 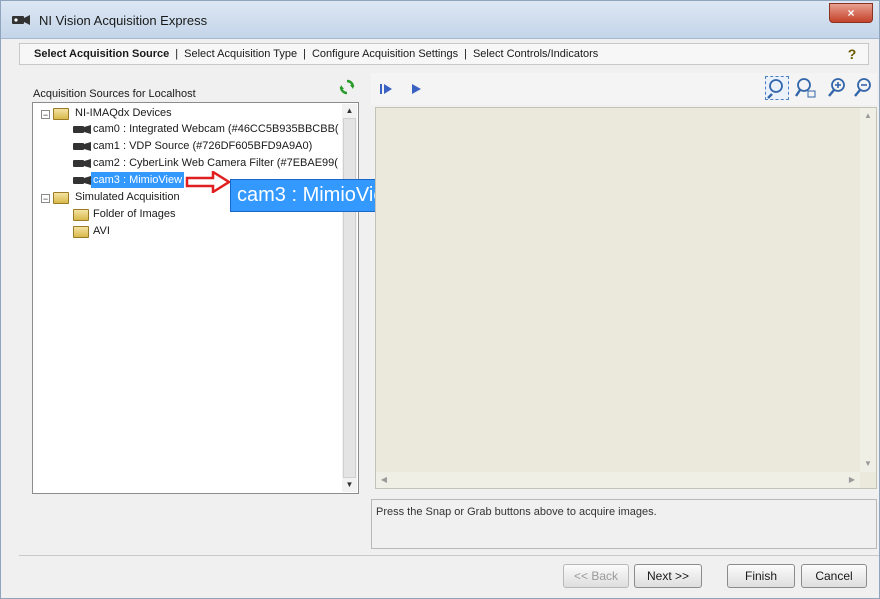 What do you see at coordinates (834, 576) in the screenshot?
I see `cancel-button: Cancel` at bounding box center [834, 576].